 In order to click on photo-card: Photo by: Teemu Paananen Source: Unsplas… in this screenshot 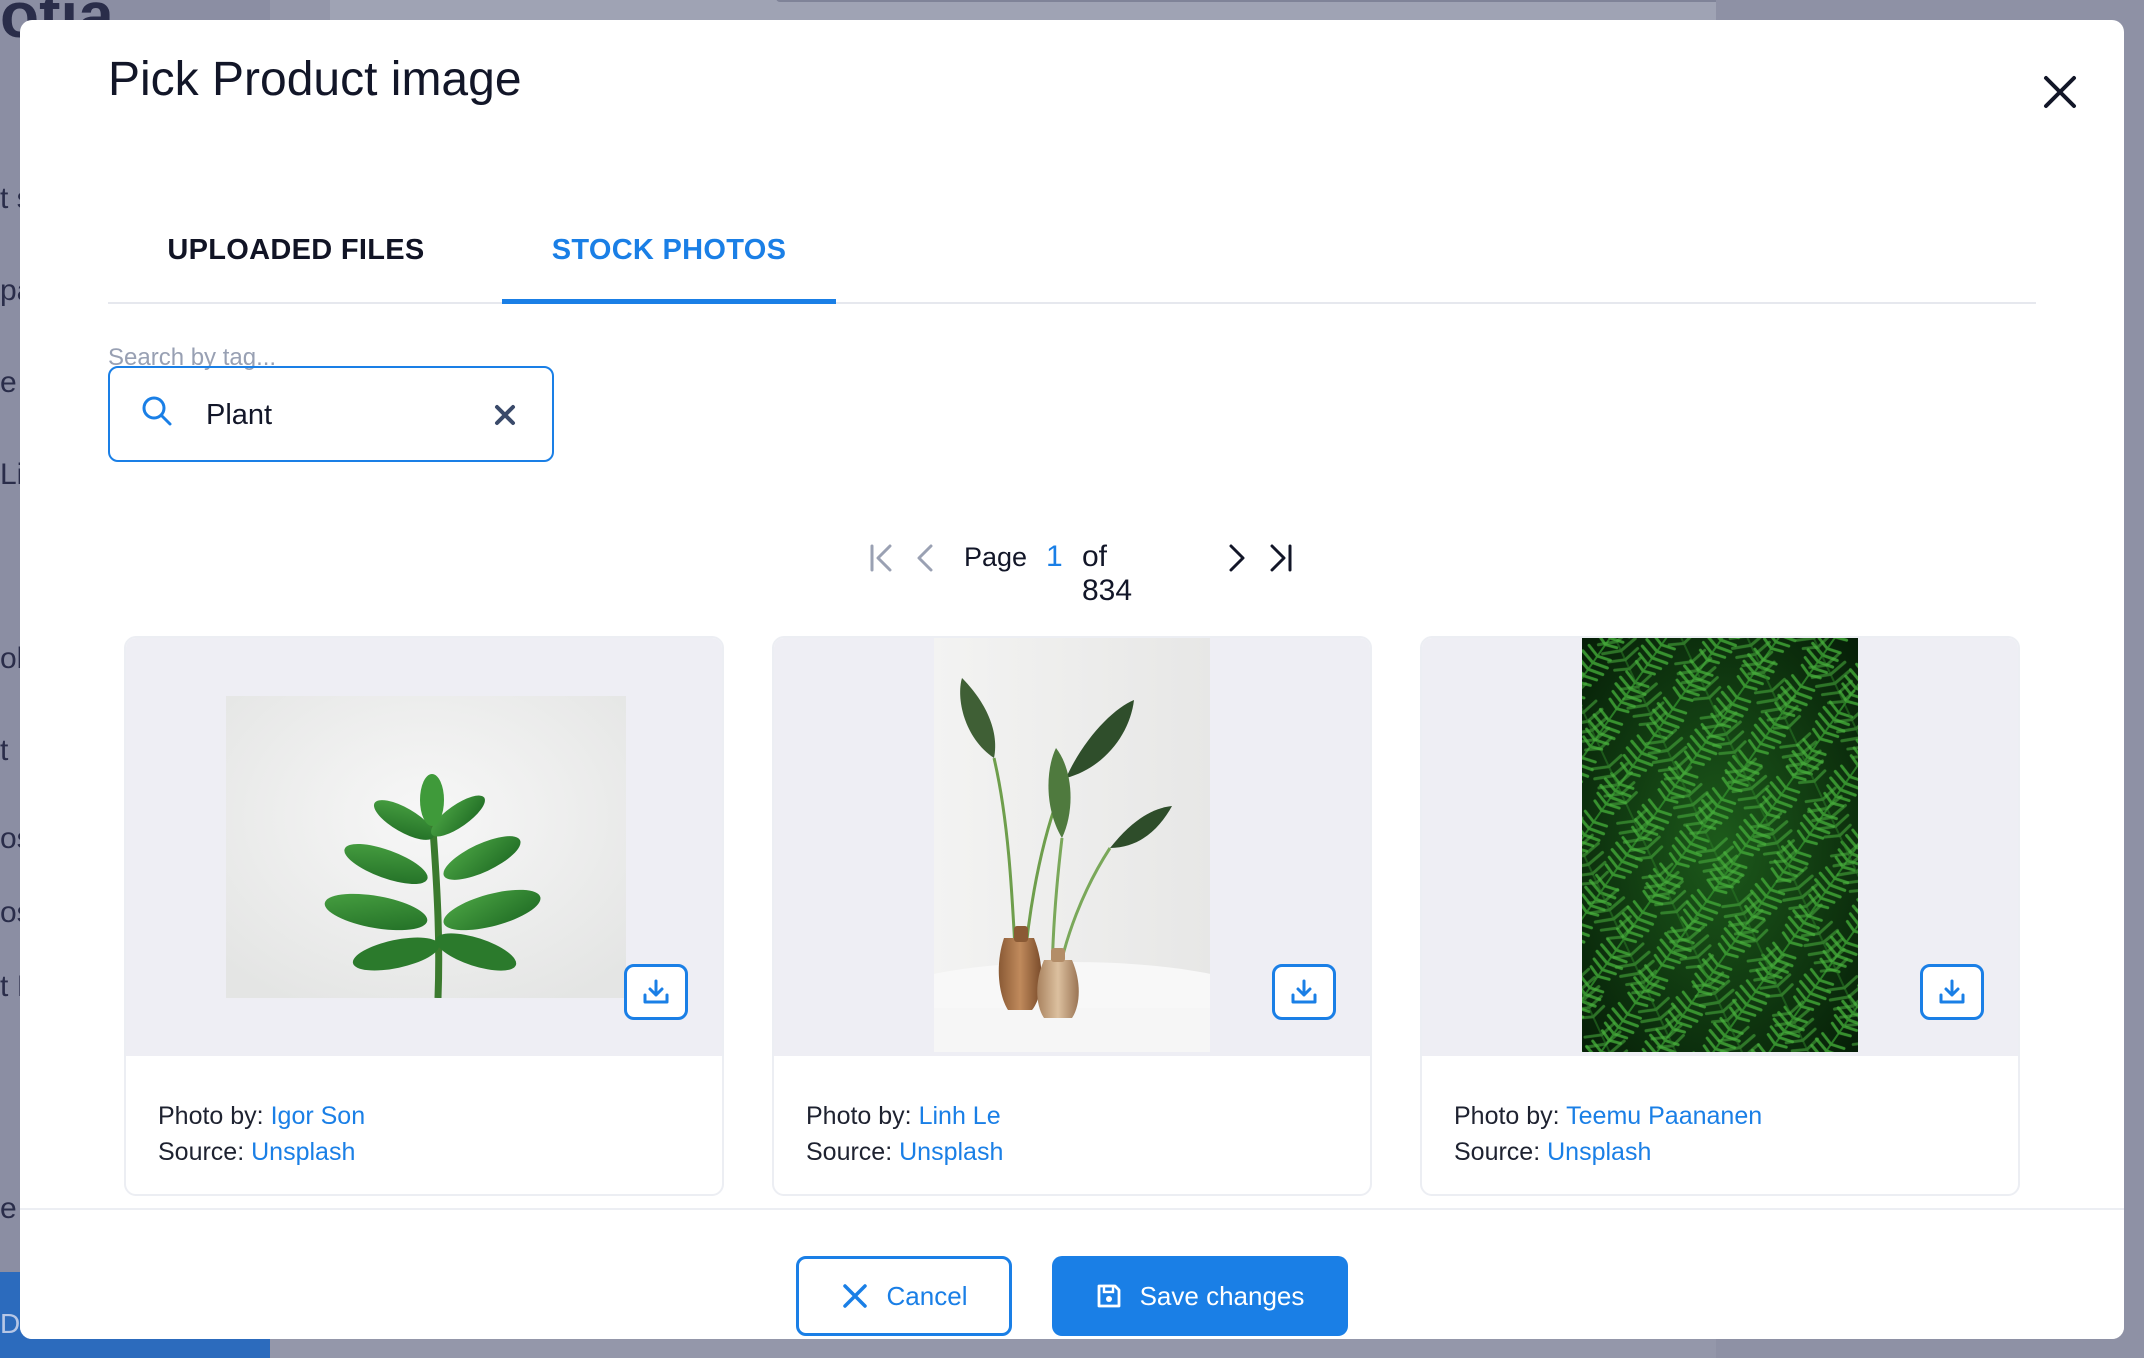, I will do `click(1720, 916)`.